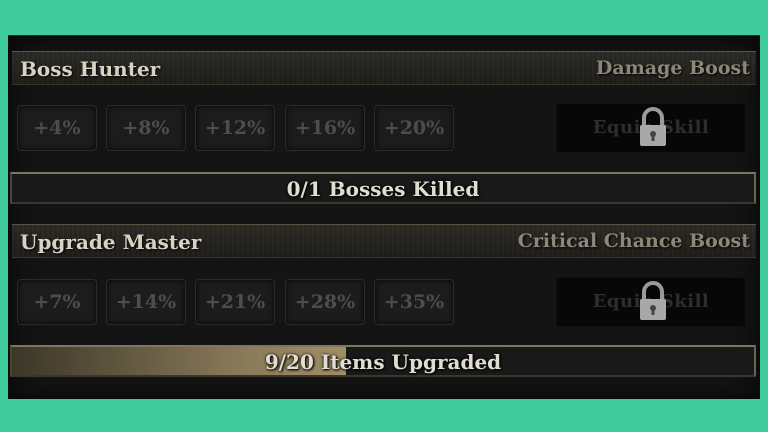  Describe the element at coordinates (57, 128) in the screenshot. I see `tier-1: +4%` at that location.